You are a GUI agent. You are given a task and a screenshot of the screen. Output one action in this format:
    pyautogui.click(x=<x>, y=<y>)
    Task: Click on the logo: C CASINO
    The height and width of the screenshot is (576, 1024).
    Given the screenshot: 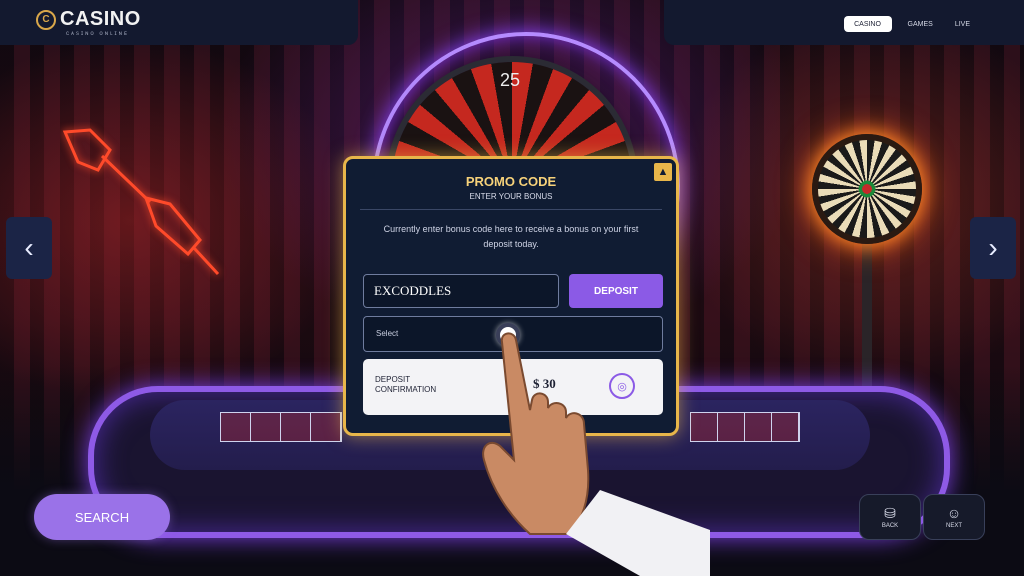 What is the action you would take?
    pyautogui.click(x=88, y=19)
    